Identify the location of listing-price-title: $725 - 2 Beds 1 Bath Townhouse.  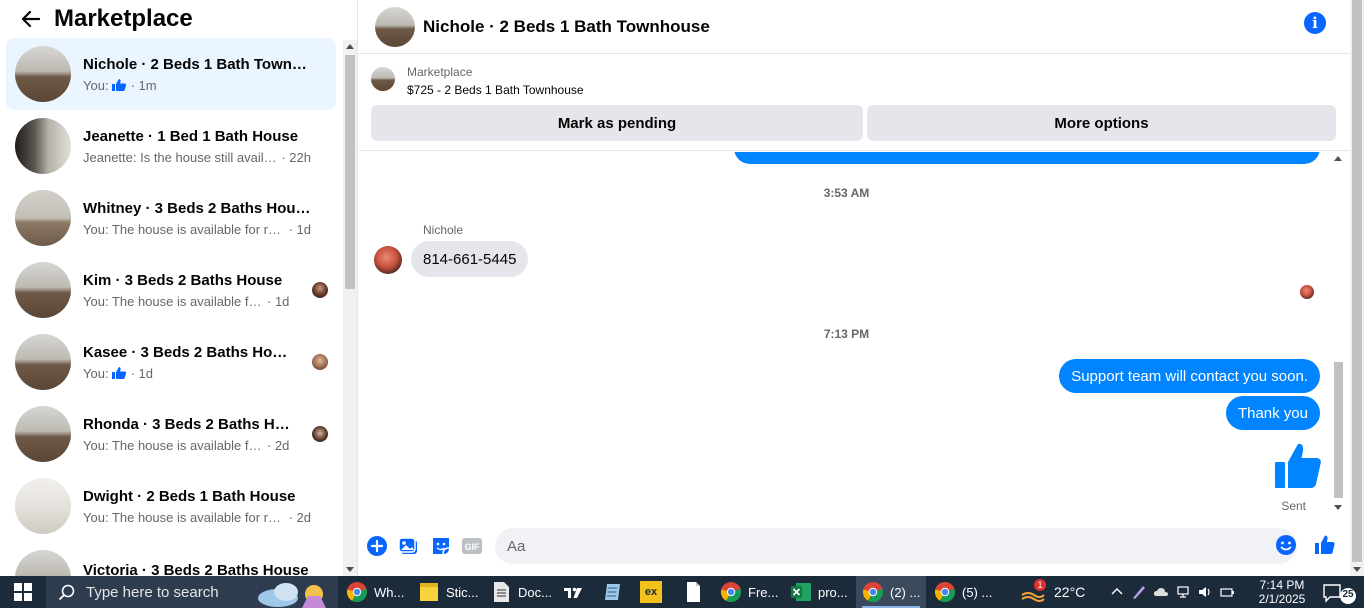
(495, 90).